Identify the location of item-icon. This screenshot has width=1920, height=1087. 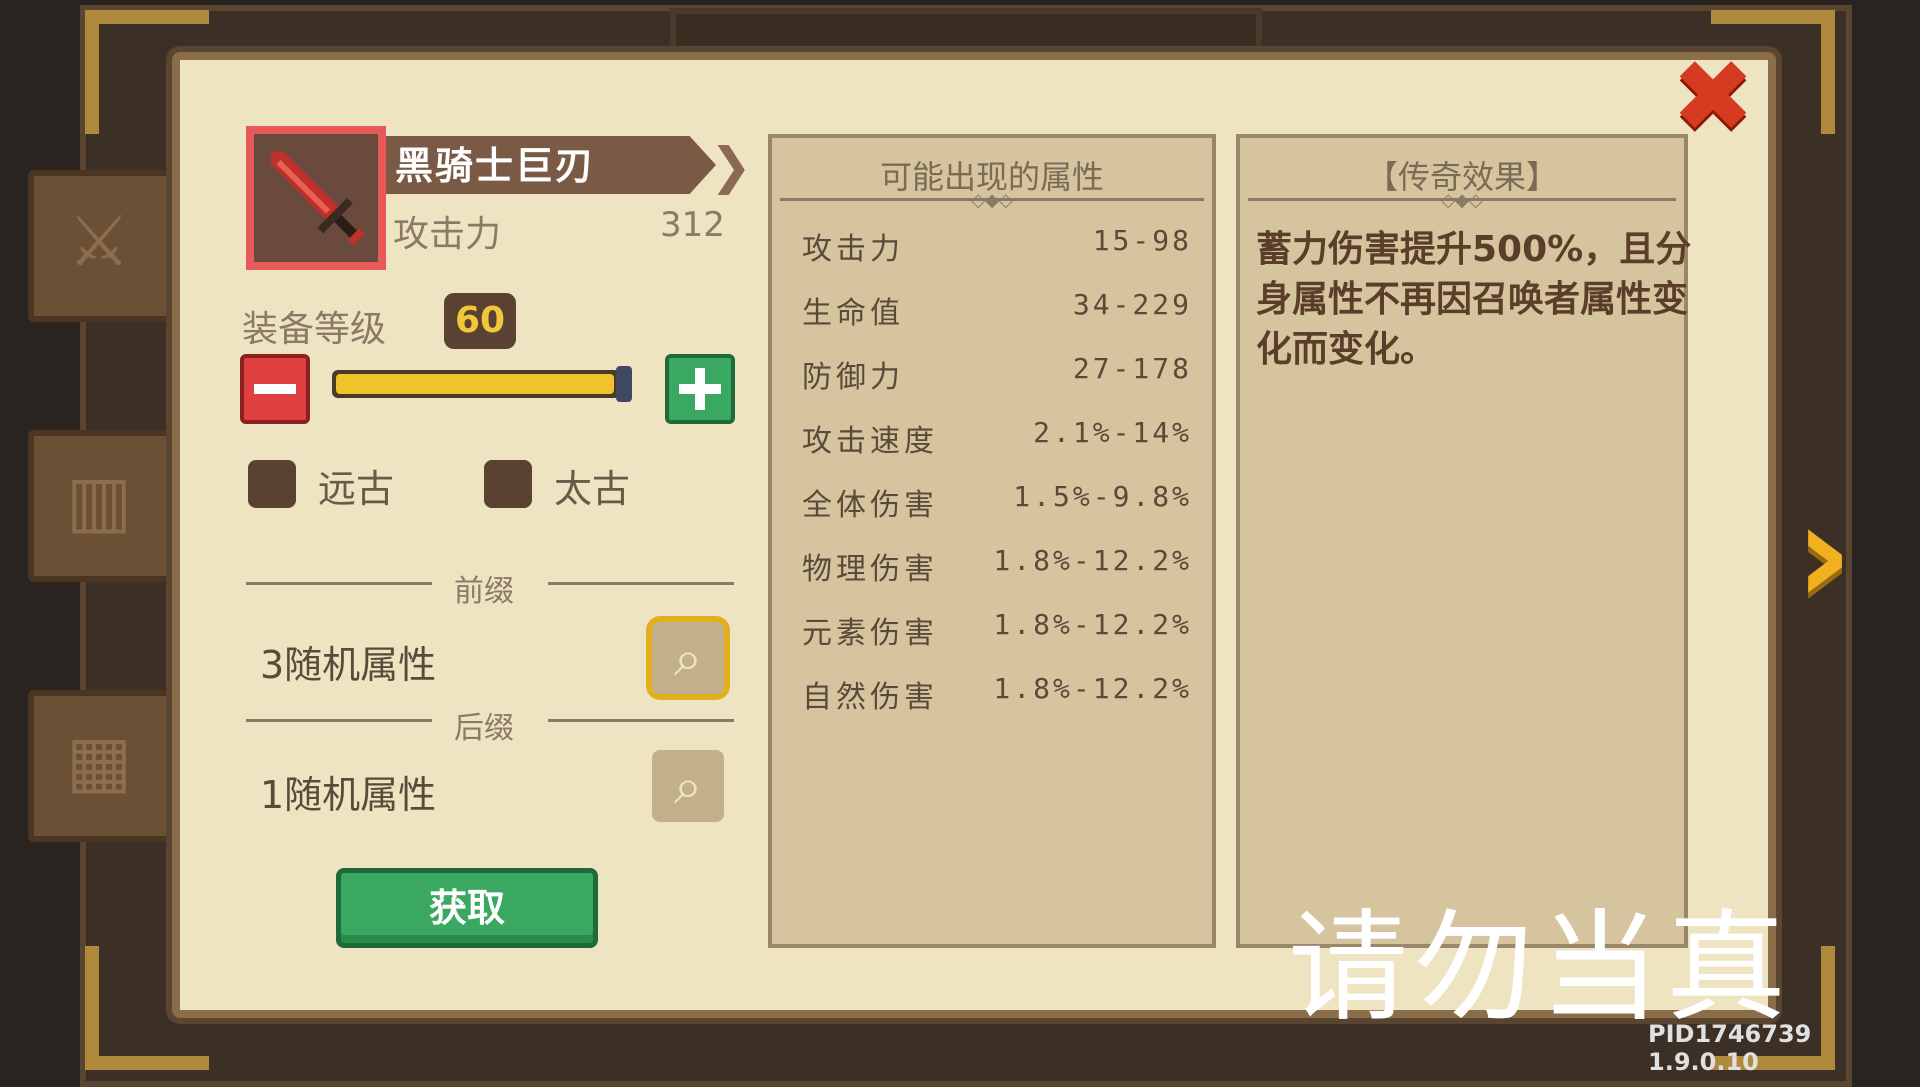
(316, 198).